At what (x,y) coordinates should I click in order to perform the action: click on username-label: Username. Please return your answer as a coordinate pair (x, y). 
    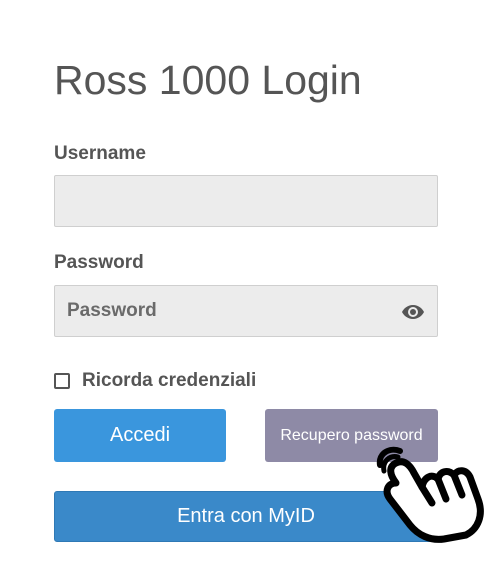
    Looking at the image, I should click on (100, 153).